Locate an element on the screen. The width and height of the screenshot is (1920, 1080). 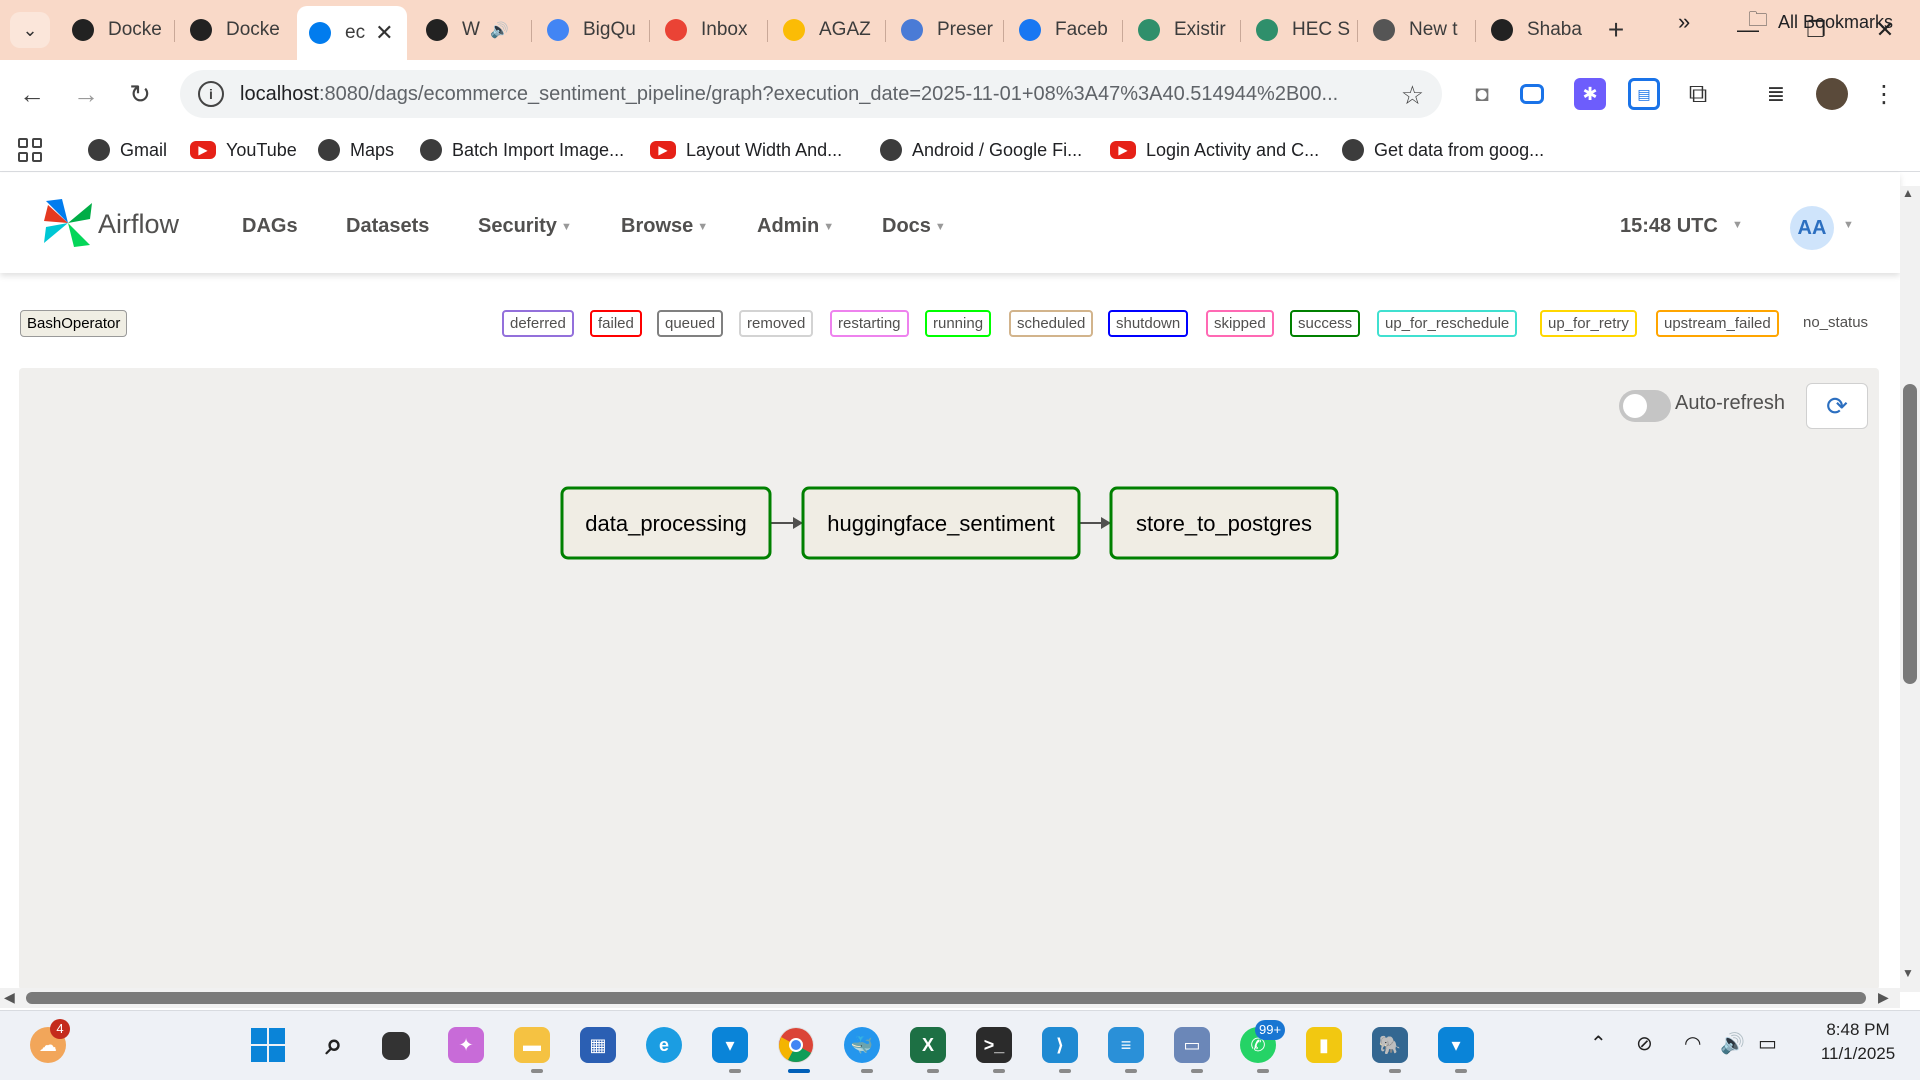
browser-tab: W 🔊 is located at coordinates (470, 30).